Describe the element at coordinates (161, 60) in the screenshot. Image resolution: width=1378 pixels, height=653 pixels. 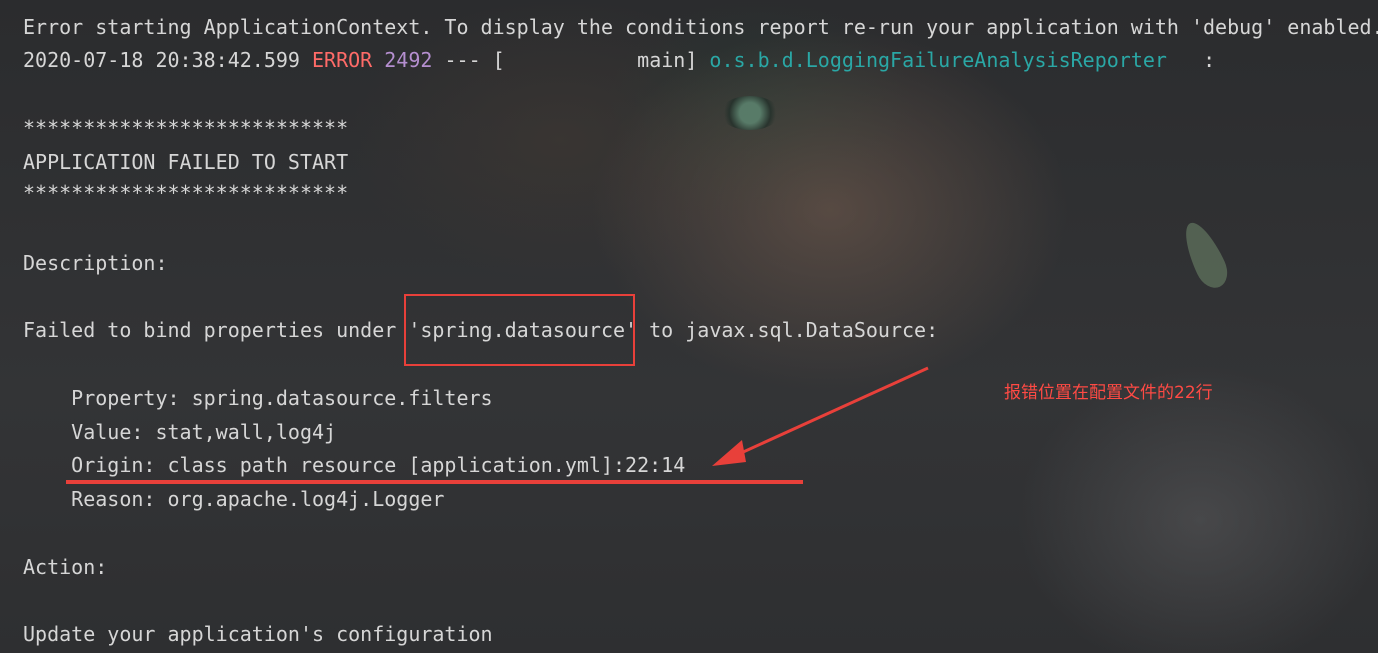
I see `log-timestamp: 2020-07-18 20:38:42.599` at that location.